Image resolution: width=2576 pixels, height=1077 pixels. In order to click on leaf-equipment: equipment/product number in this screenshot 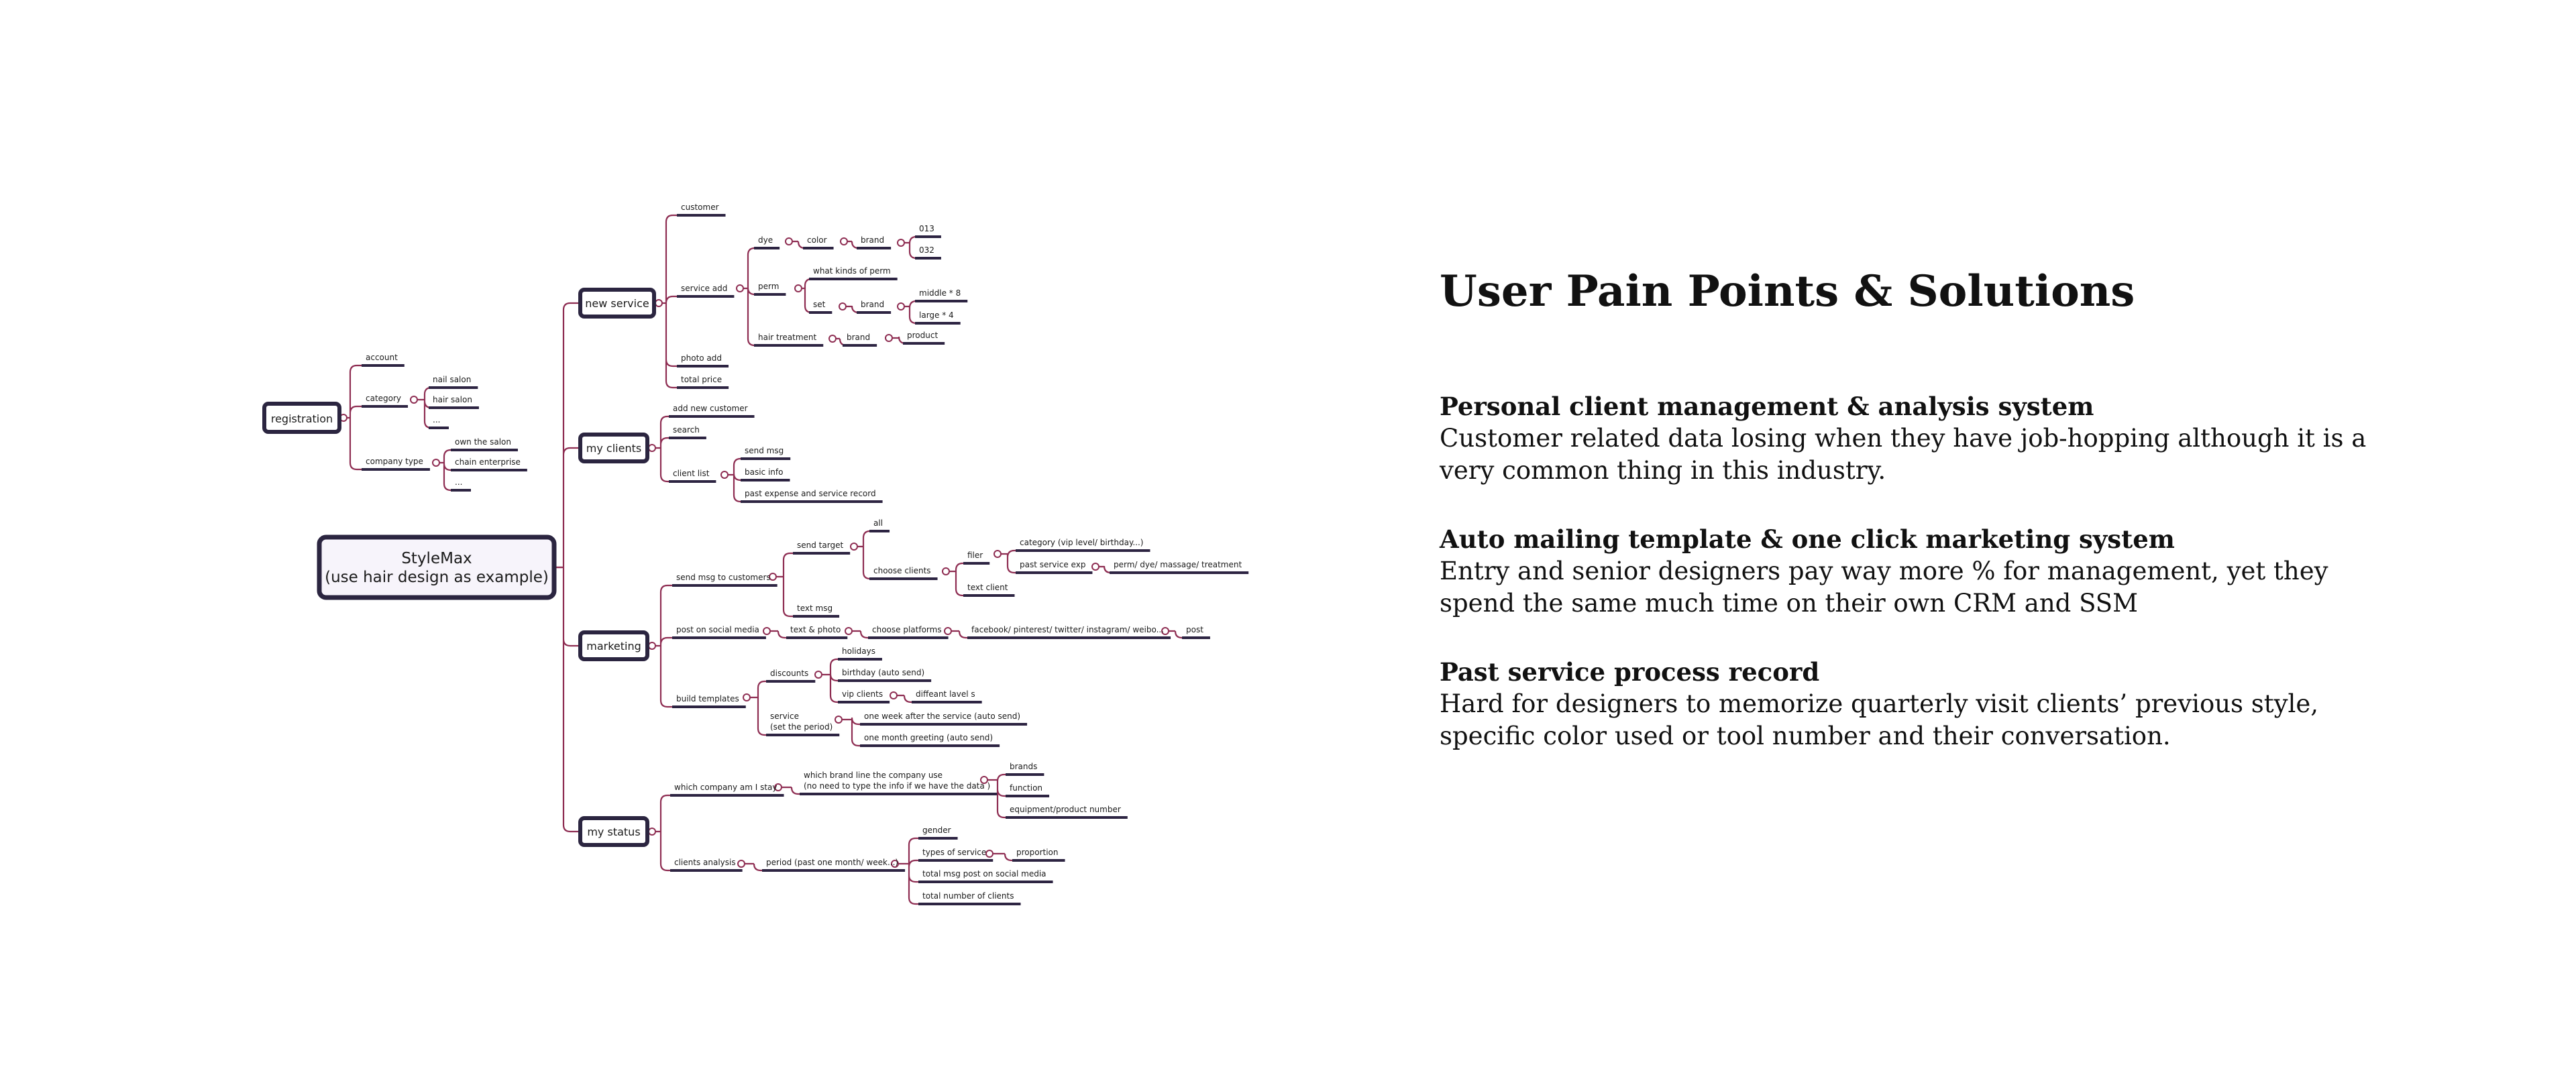, I will do `click(1065, 809)`.